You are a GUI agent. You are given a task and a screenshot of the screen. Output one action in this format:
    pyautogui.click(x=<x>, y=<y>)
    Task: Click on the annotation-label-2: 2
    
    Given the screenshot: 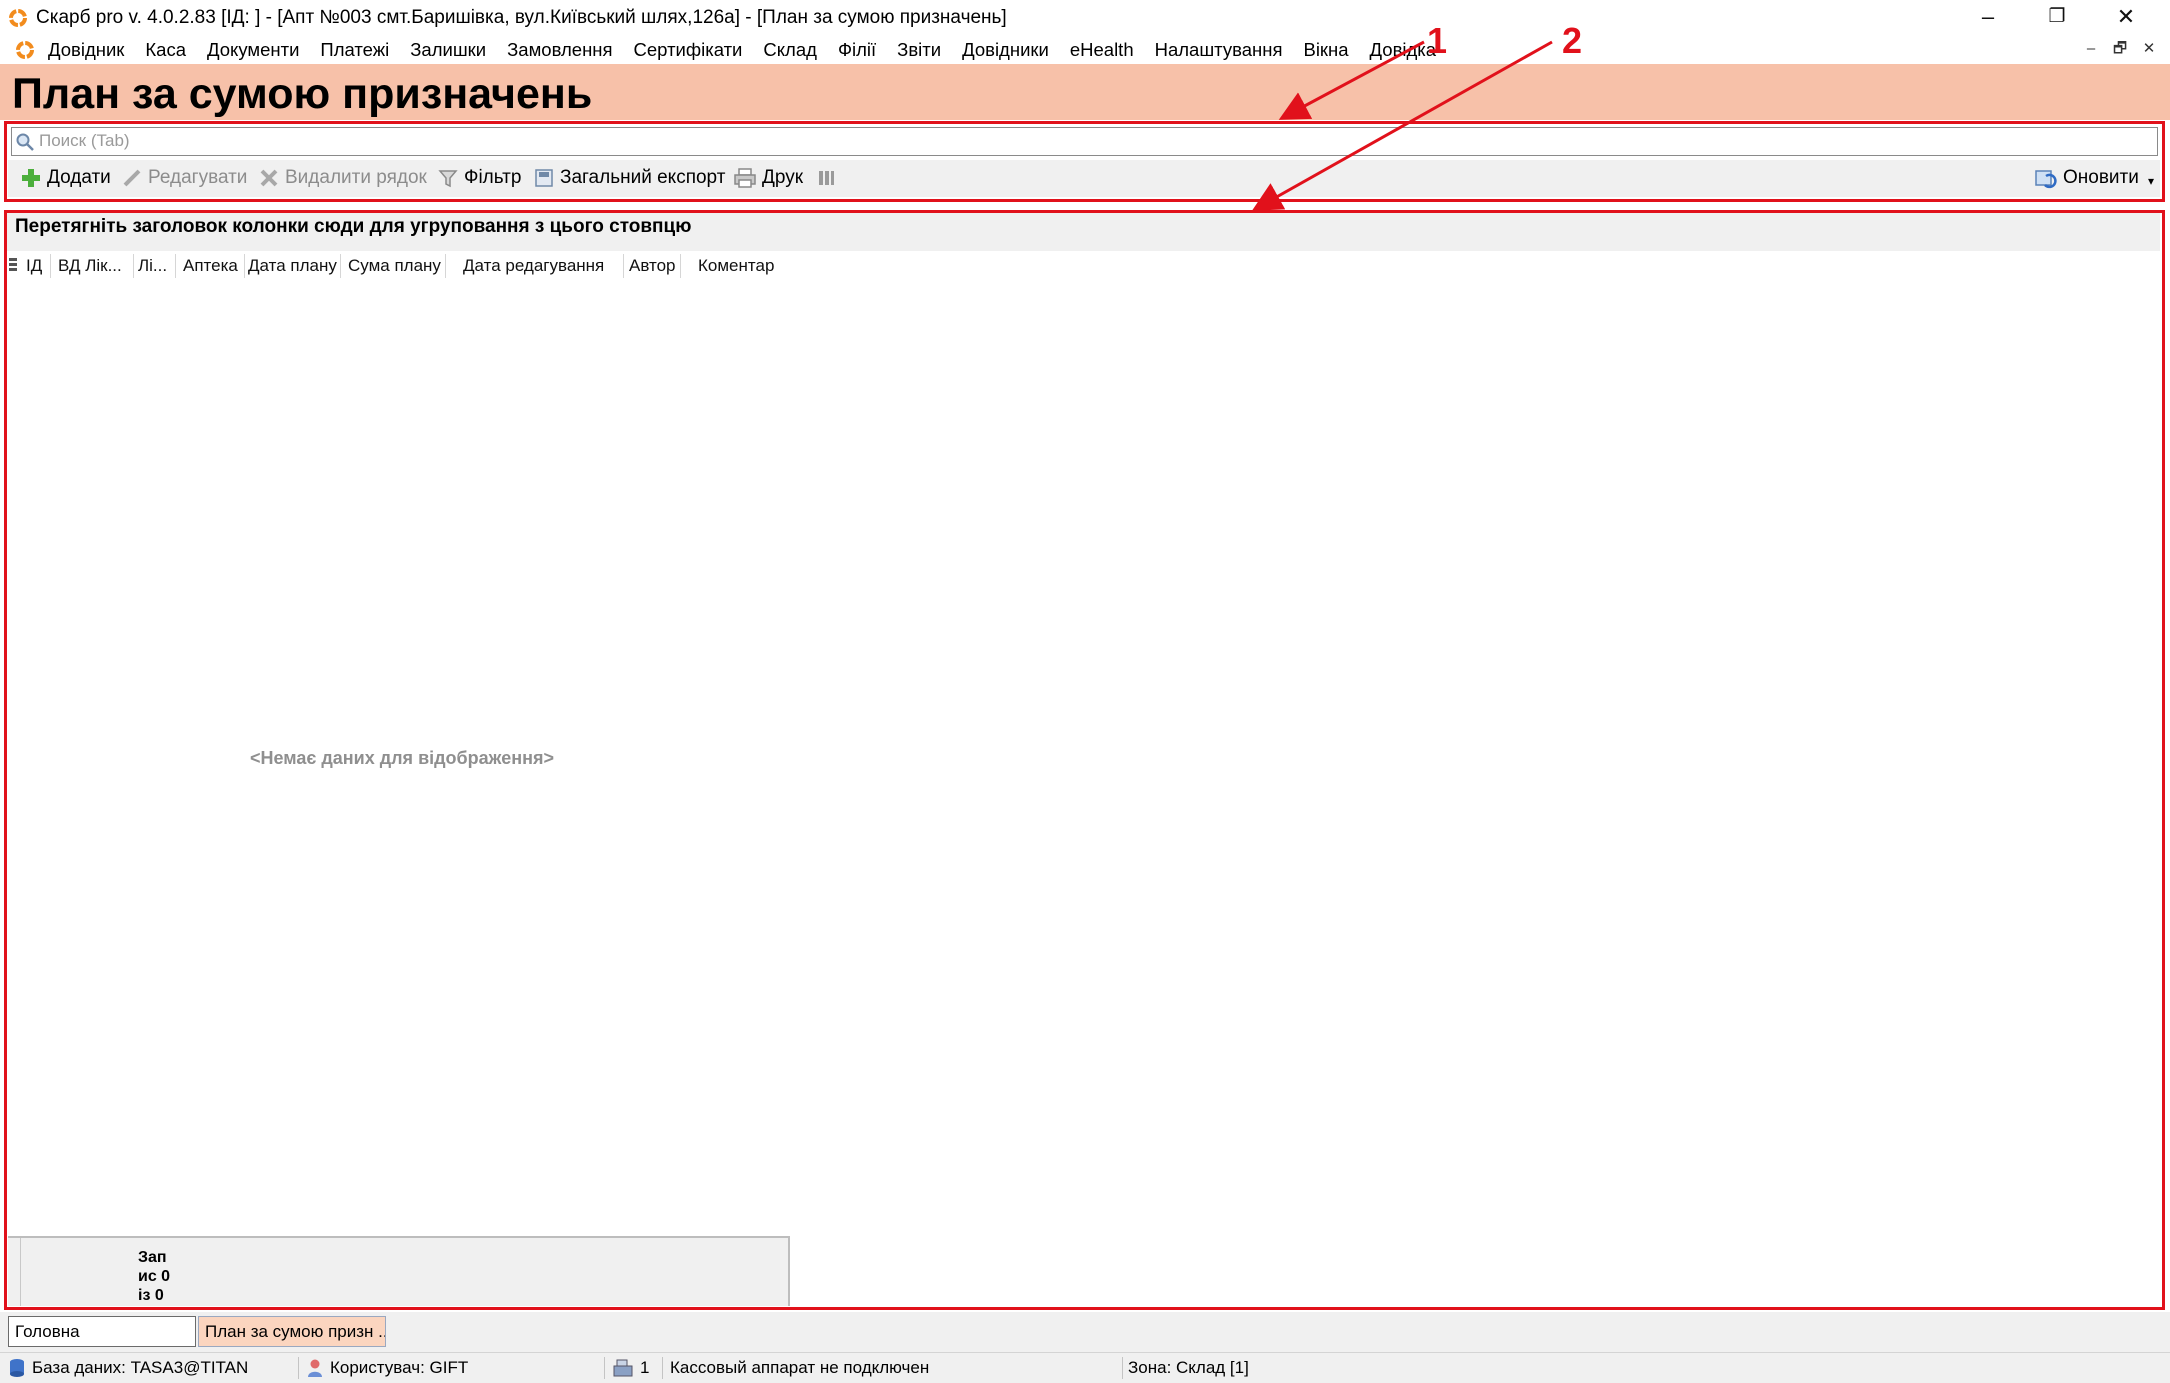 What is the action you would take?
    pyautogui.click(x=1572, y=40)
    